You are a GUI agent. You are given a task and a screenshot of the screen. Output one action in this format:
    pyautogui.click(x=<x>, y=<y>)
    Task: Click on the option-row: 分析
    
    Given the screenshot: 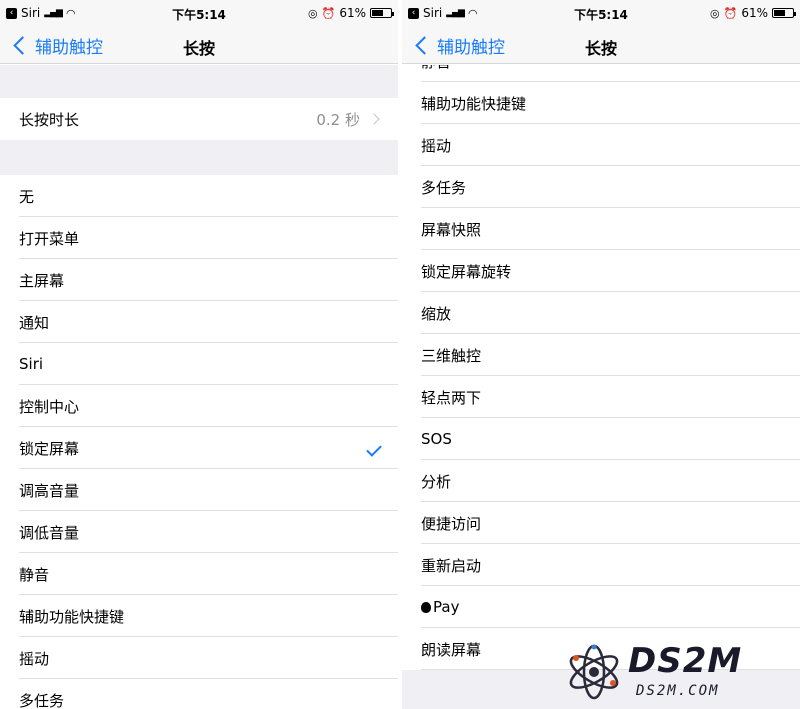 What is the action you would take?
    pyautogui.click(x=601, y=481)
    